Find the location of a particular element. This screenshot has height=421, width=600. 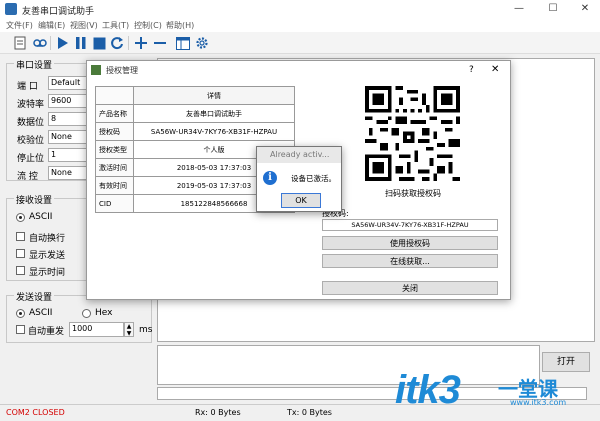

serial-settings-label: 串口设置 is located at coordinates (34, 64).